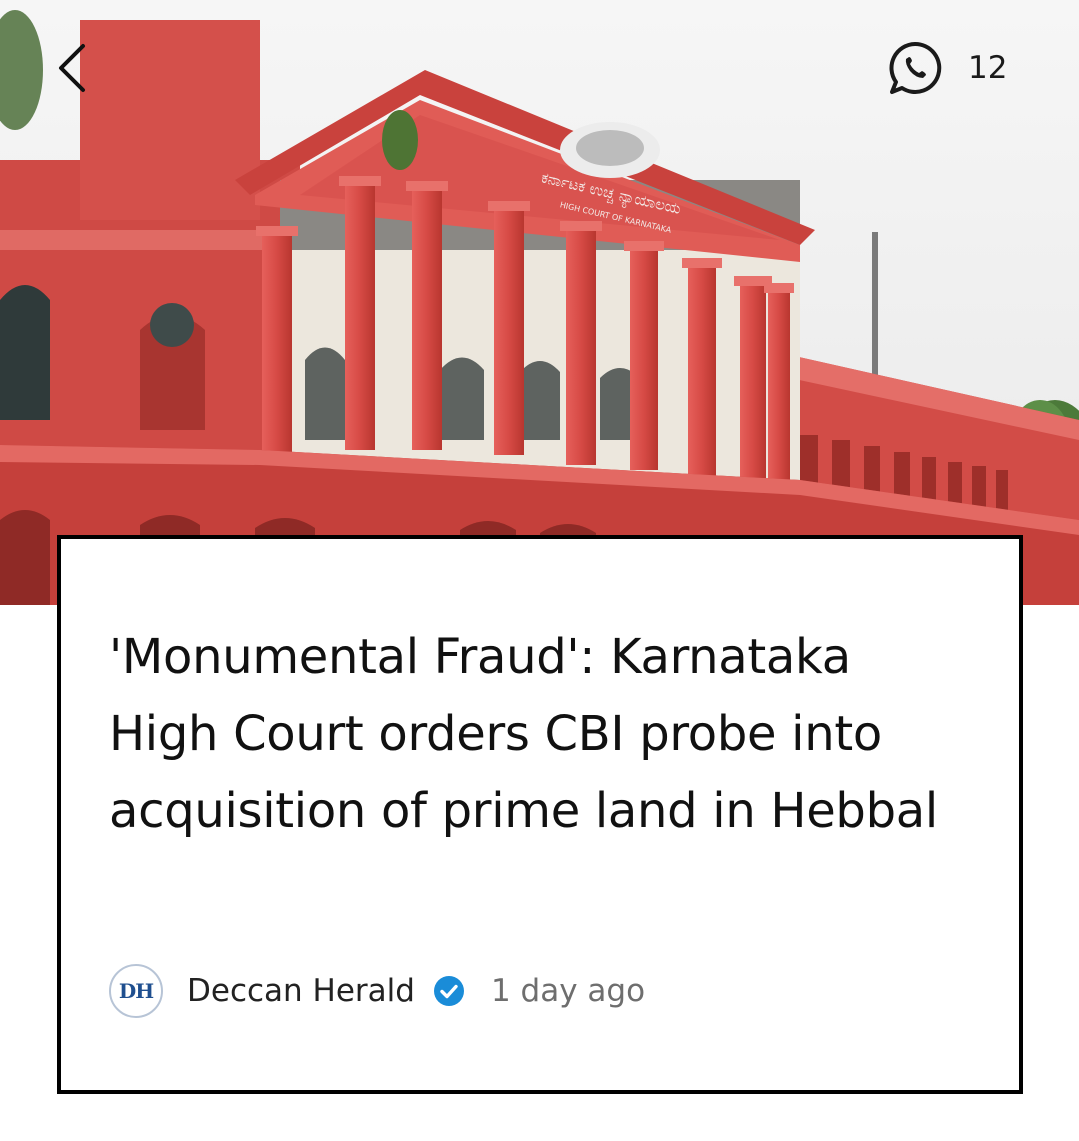 The image size is (1079, 1141). What do you see at coordinates (301, 991) in the screenshot?
I see `source-name: Deccan Herald` at bounding box center [301, 991].